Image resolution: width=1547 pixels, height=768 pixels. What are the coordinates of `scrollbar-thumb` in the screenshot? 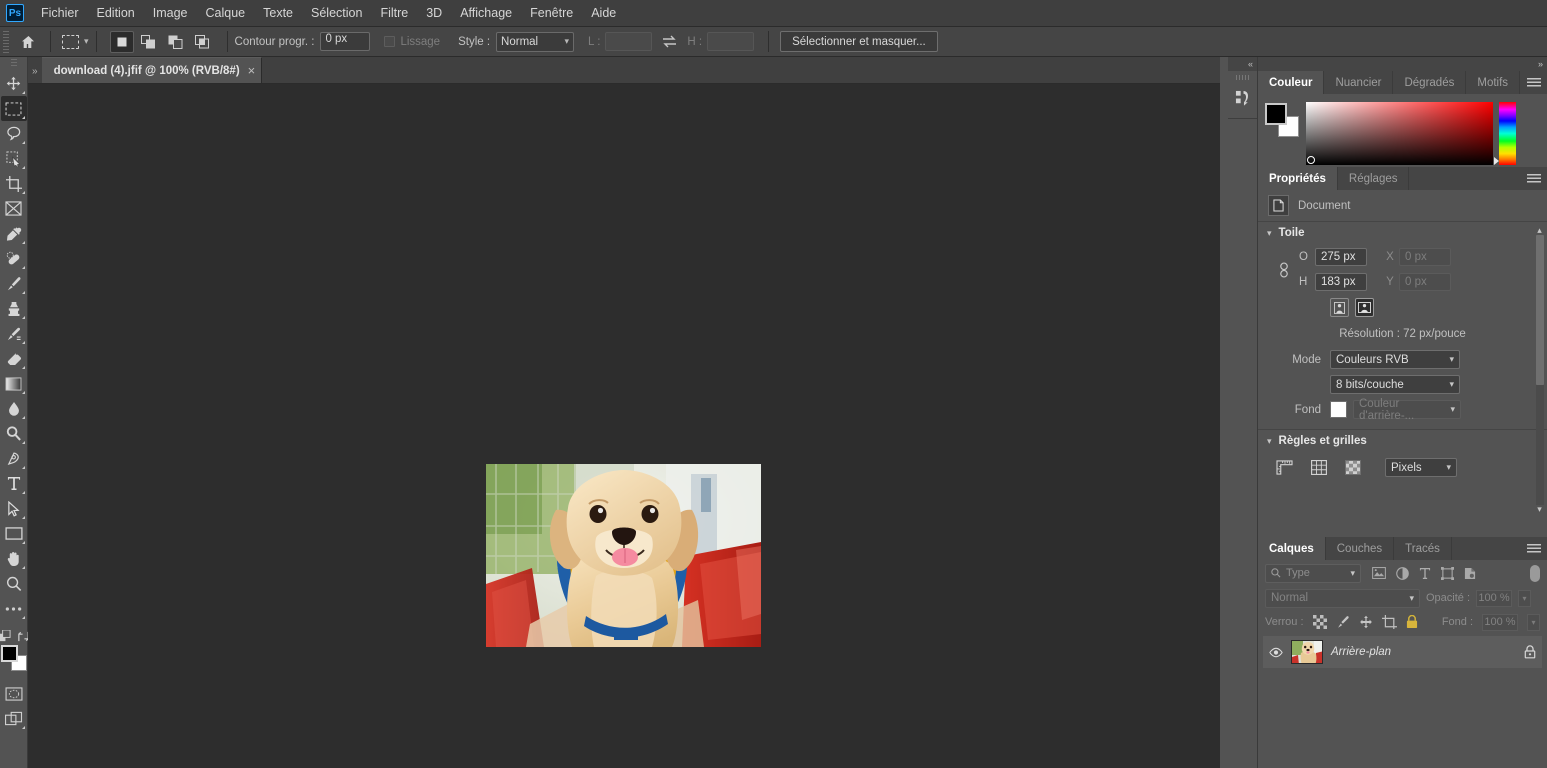 It's located at (1539, 310).